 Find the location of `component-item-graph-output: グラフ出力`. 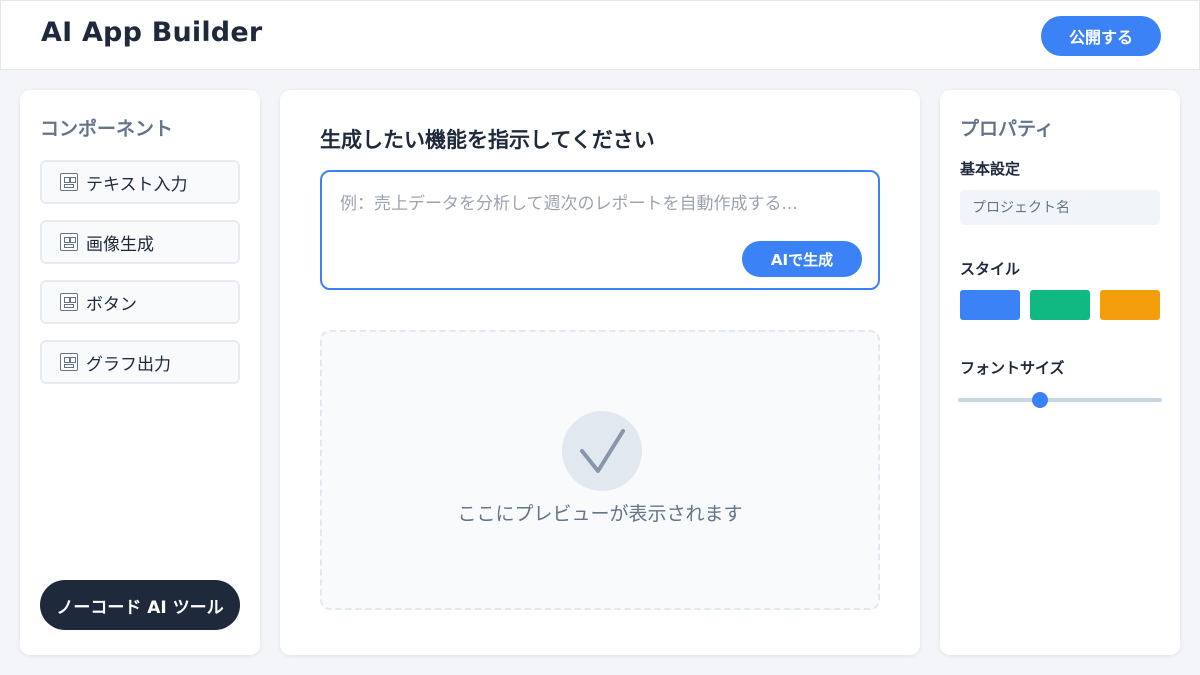

component-item-graph-output: グラフ出力 is located at coordinates (140, 362).